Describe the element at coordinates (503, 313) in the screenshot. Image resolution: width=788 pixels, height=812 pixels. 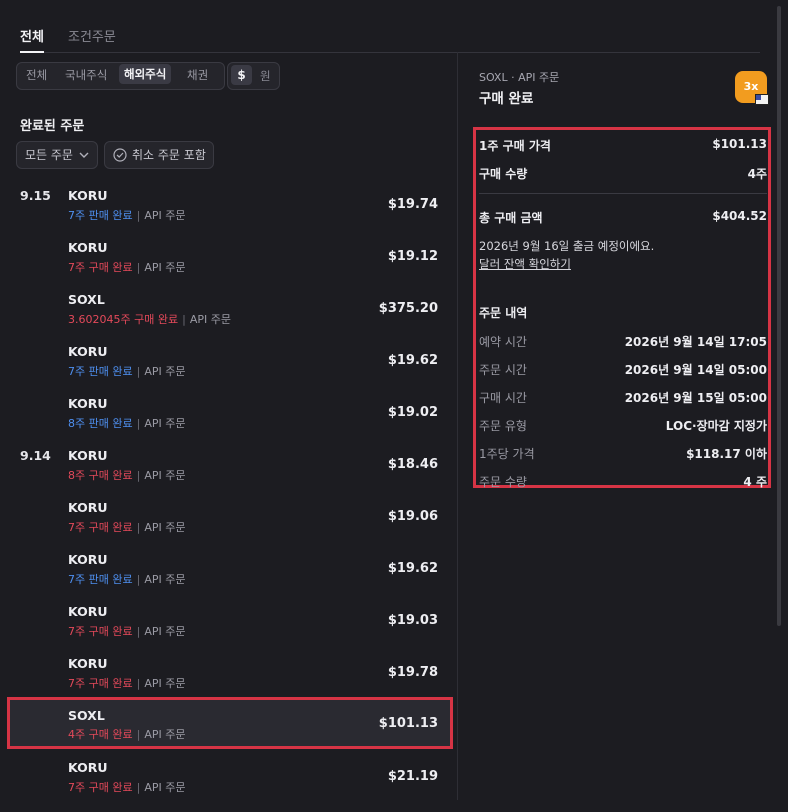
I see `order-history-title: 주문 내역` at that location.